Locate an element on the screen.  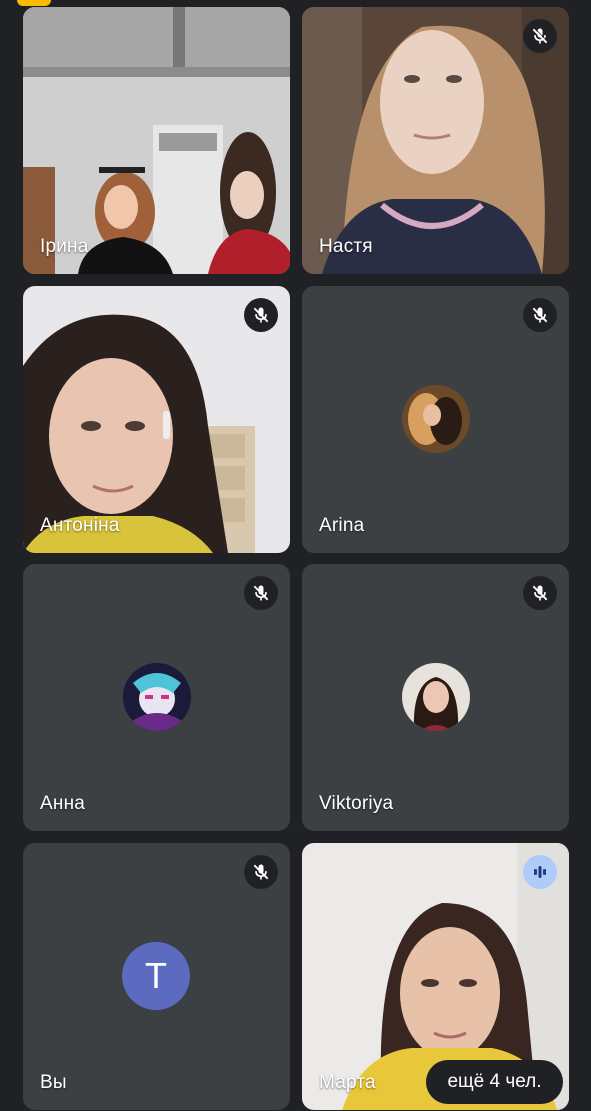
participant-name: Марта is located at coordinates (347, 1082).